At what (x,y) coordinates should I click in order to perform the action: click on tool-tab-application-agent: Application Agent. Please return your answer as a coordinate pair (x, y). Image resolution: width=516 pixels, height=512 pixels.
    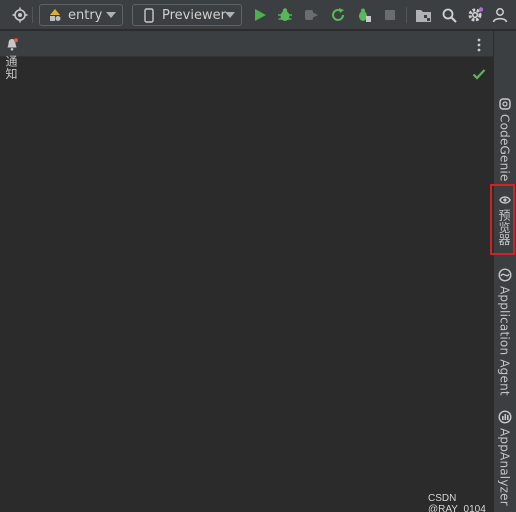
    Looking at the image, I should click on (504, 332).